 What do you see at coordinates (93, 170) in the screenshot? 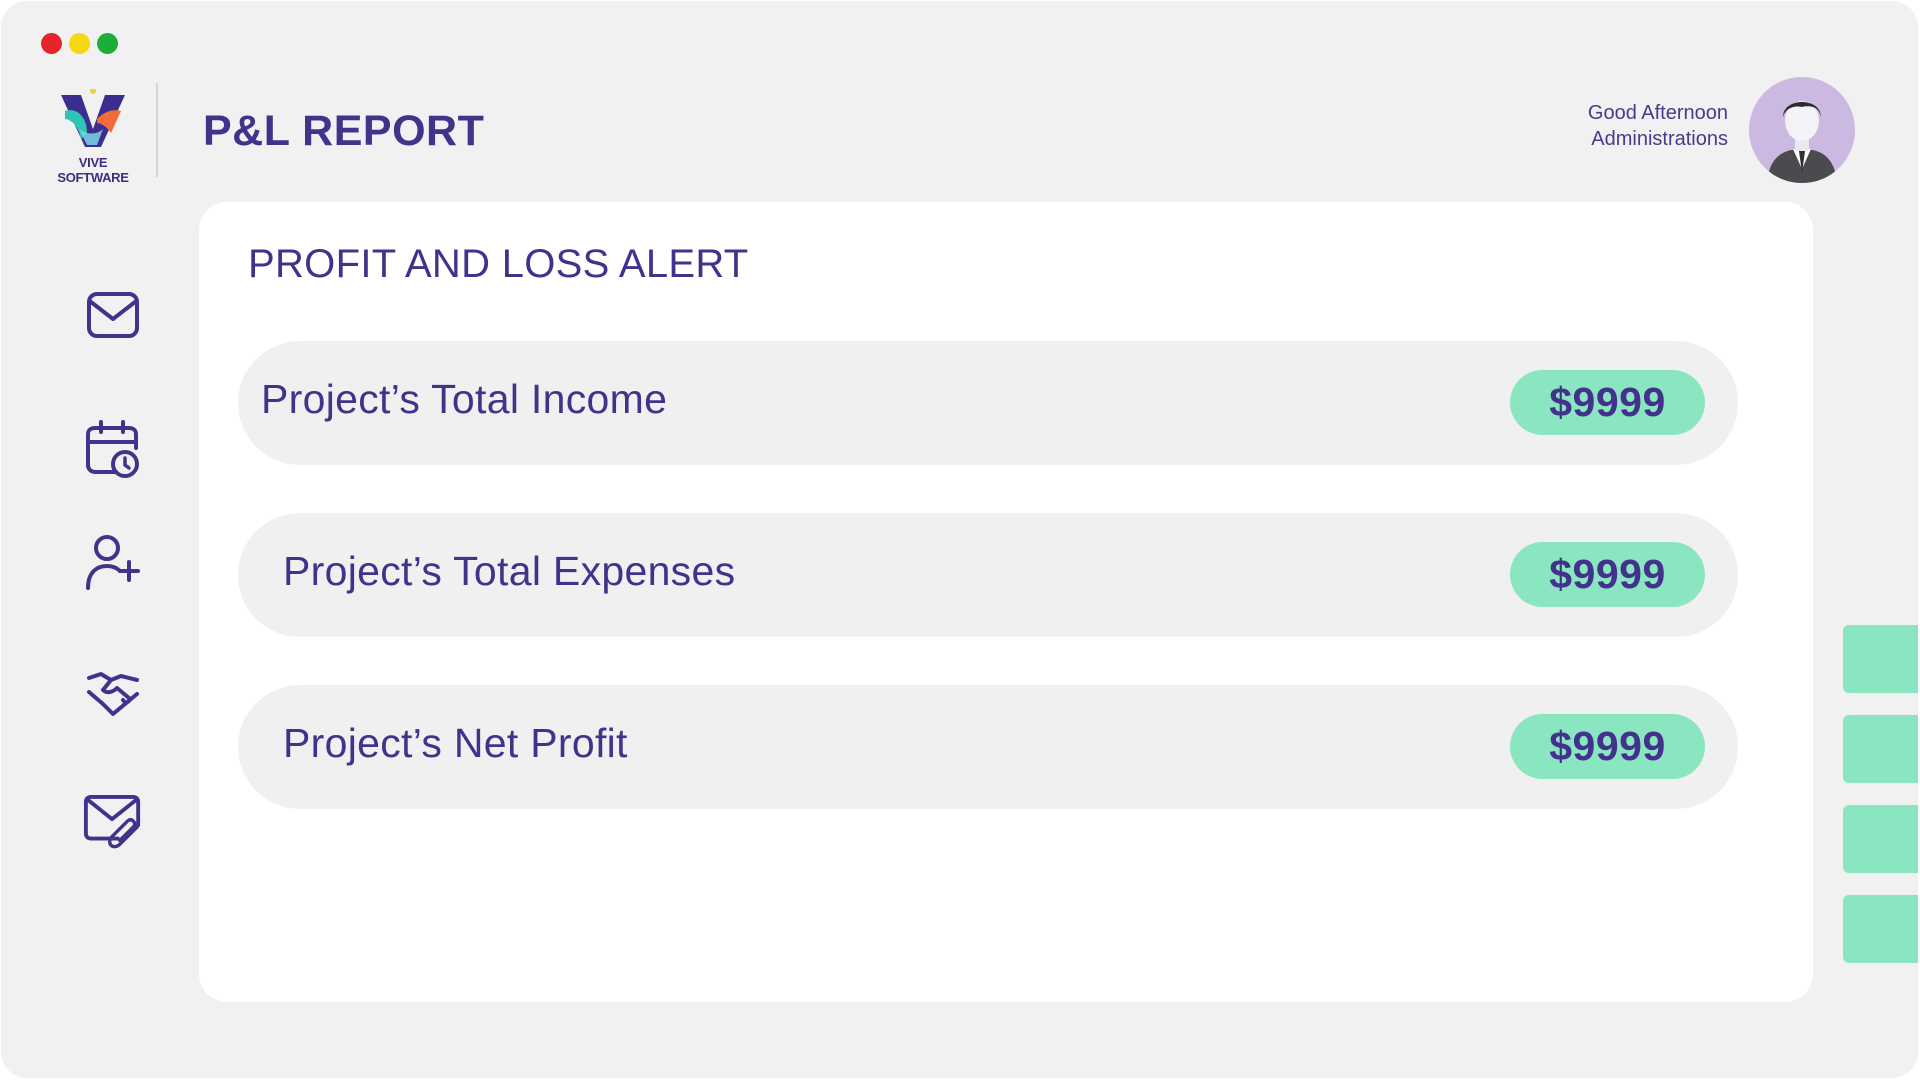
I see `brand-name: VIVE SOFTWARE` at bounding box center [93, 170].